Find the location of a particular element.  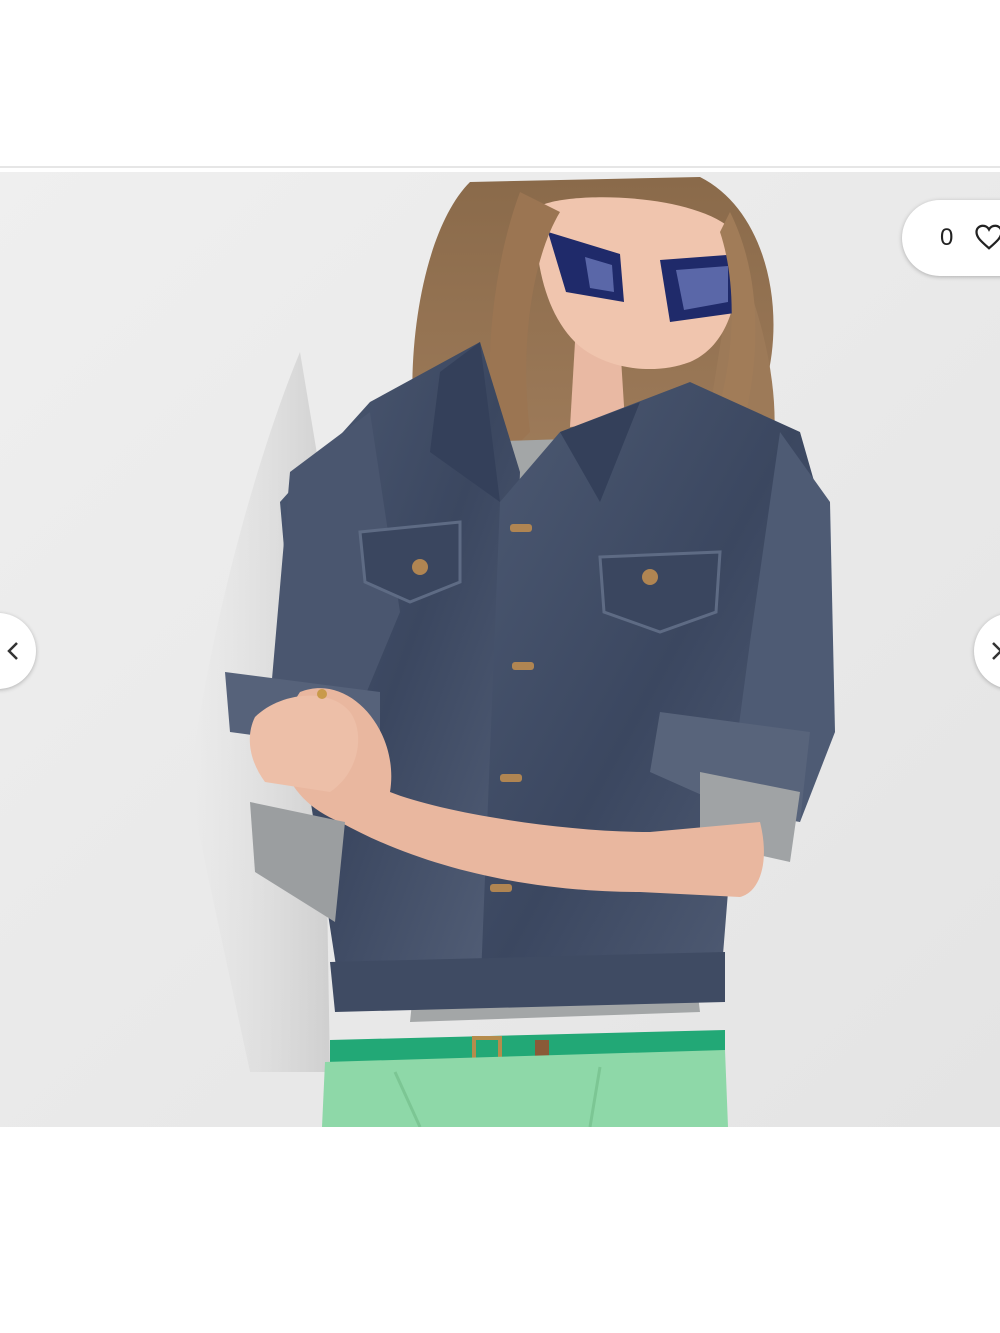

chevron-left-icon is located at coordinates (12, 651).